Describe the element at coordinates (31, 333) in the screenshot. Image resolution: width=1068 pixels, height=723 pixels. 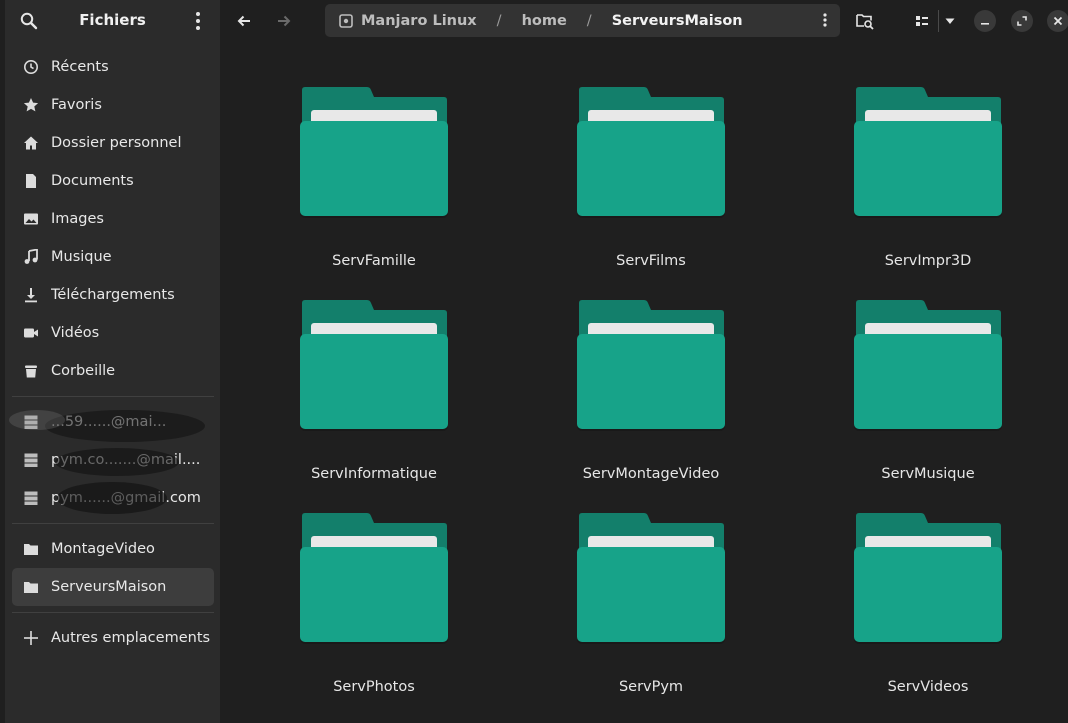
I see `video-icon` at that location.